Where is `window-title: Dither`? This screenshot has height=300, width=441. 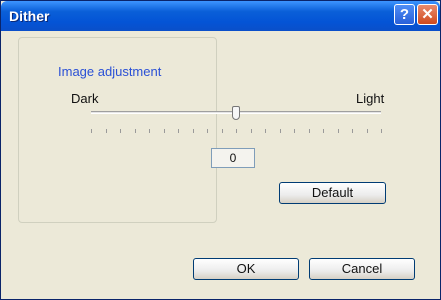 window-title: Dither is located at coordinates (29, 16).